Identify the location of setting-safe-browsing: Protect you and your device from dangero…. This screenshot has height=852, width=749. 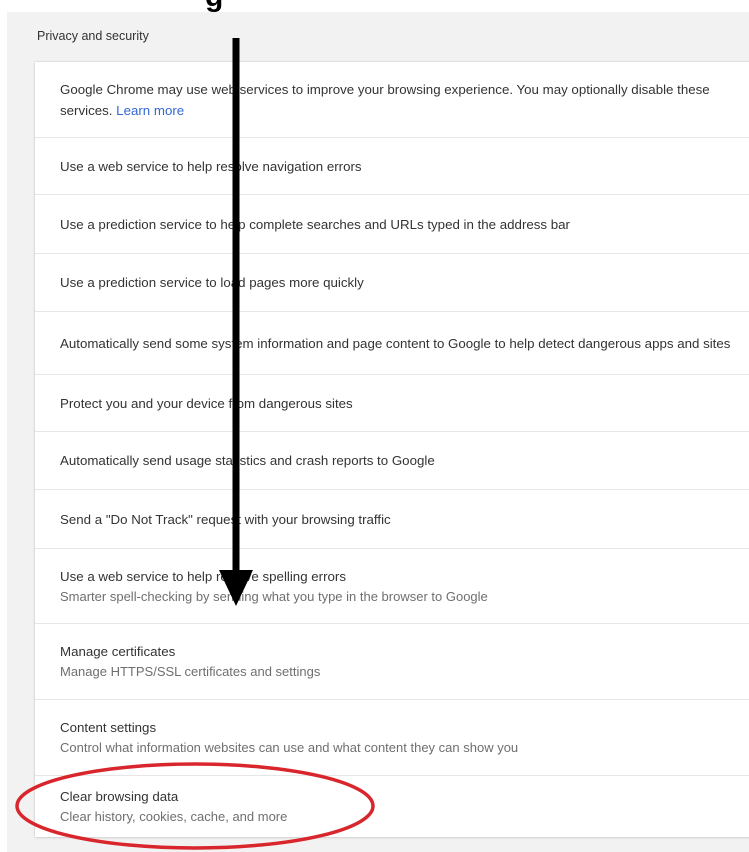
(392, 403).